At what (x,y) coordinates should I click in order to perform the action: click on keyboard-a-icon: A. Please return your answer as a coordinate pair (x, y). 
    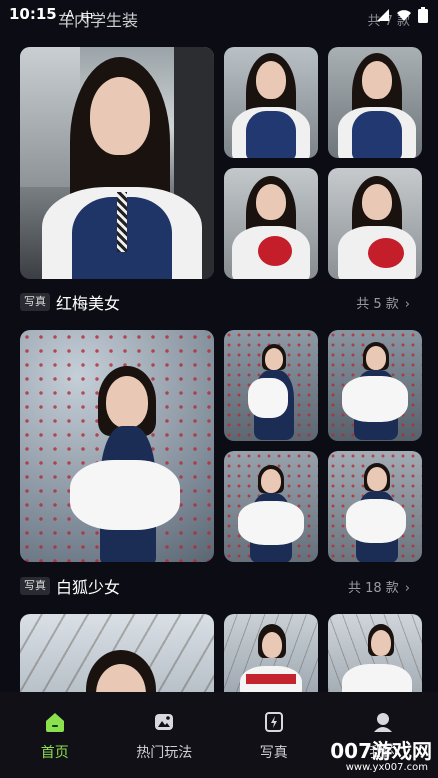
    Looking at the image, I should click on (70, 15).